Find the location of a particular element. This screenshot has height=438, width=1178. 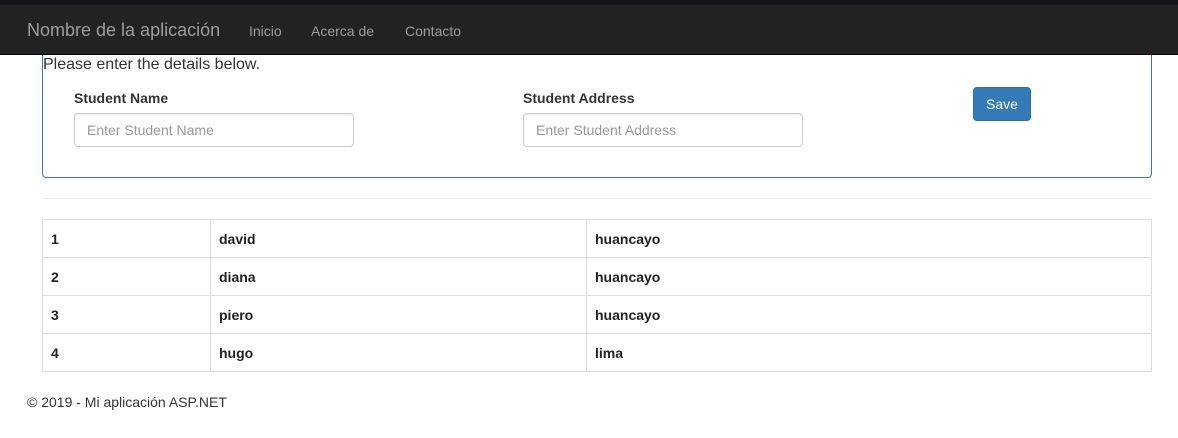

table-cell-id: 3 is located at coordinates (126, 314).